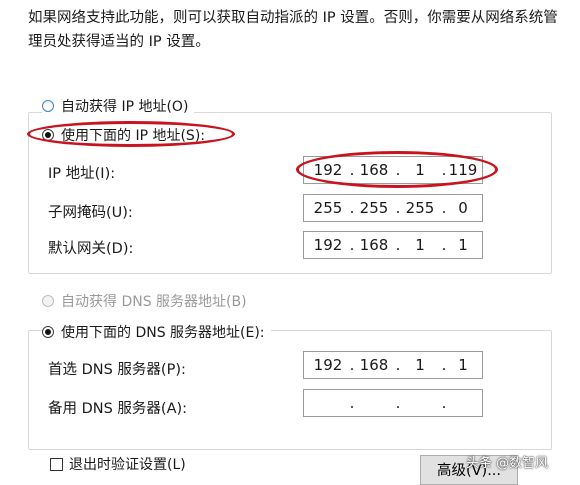 The height and width of the screenshot is (485, 580). I want to click on preferred-dns-input: 192 . 168 . 1 . 1, so click(393, 365).